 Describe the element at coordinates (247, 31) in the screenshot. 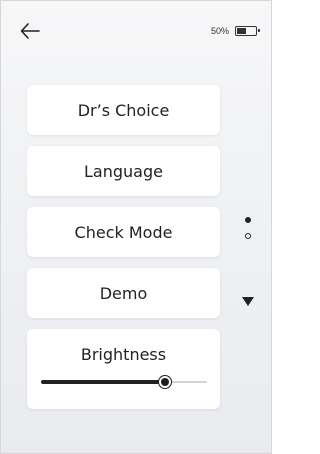

I see `battery-icon` at that location.